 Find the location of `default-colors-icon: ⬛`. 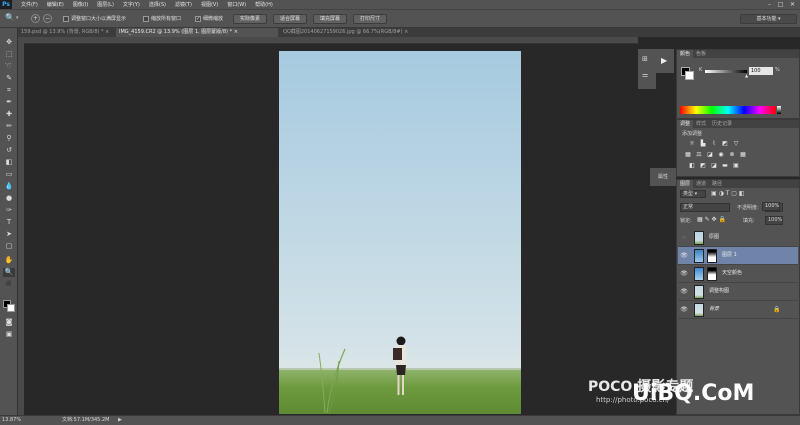

default-colors-icon: ⬛ is located at coordinates (9, 284).